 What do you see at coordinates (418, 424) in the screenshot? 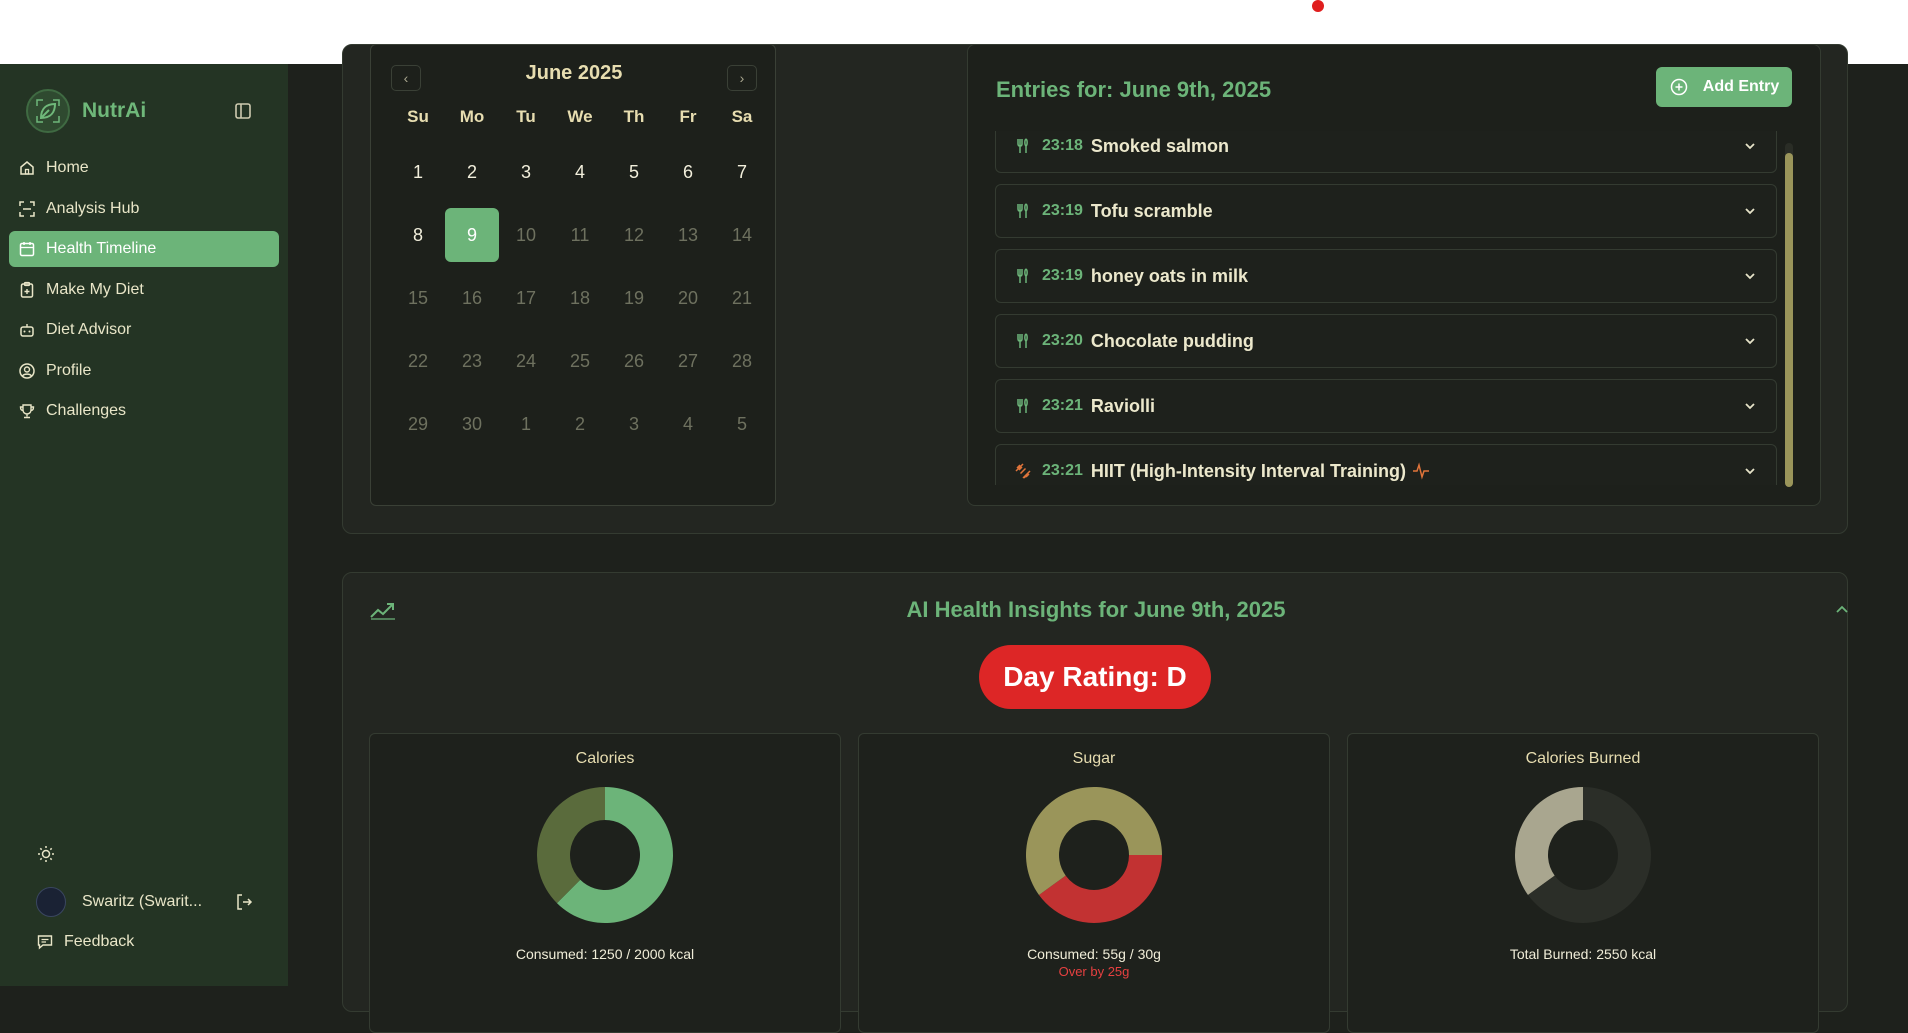
I see `calendar-day: 29` at bounding box center [418, 424].